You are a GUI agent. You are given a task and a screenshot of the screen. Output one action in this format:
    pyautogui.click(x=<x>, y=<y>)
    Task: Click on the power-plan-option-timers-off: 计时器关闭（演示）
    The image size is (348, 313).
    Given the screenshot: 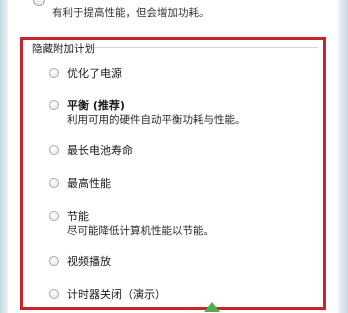 What is the action you would take?
    pyautogui.click(x=107, y=294)
    